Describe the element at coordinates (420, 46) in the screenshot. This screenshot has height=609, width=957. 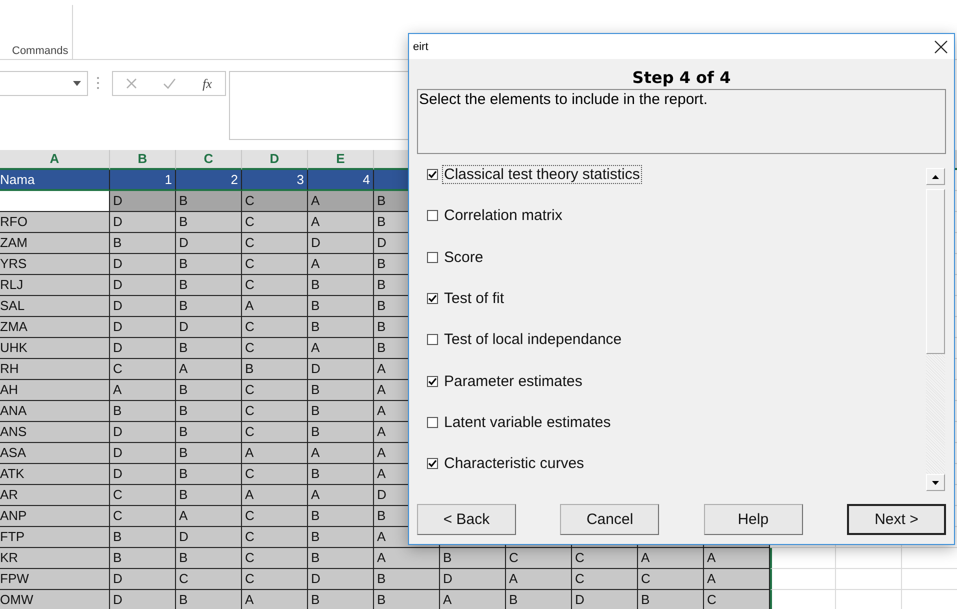
I see `window-title: eirt` at that location.